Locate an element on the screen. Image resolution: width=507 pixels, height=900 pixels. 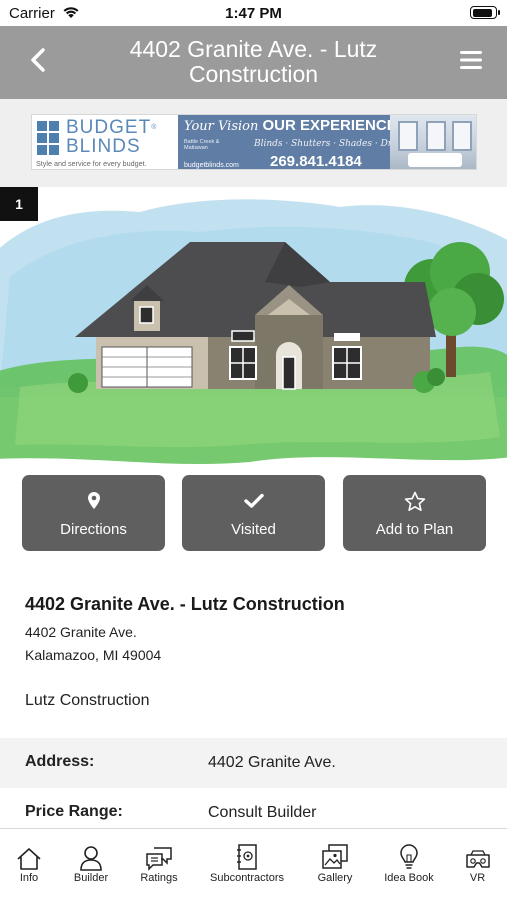
ad-phone: 269.841.4184 is located at coordinates (316, 161).